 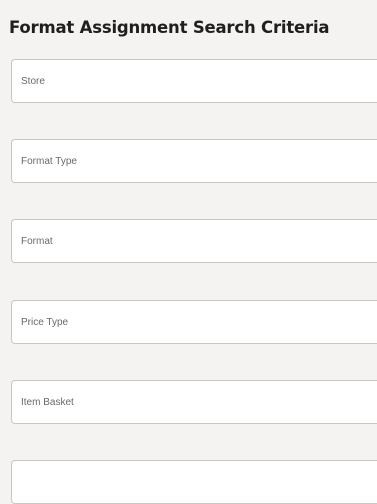 What do you see at coordinates (37, 241) in the screenshot?
I see `format-field-placeholder: Format` at bounding box center [37, 241].